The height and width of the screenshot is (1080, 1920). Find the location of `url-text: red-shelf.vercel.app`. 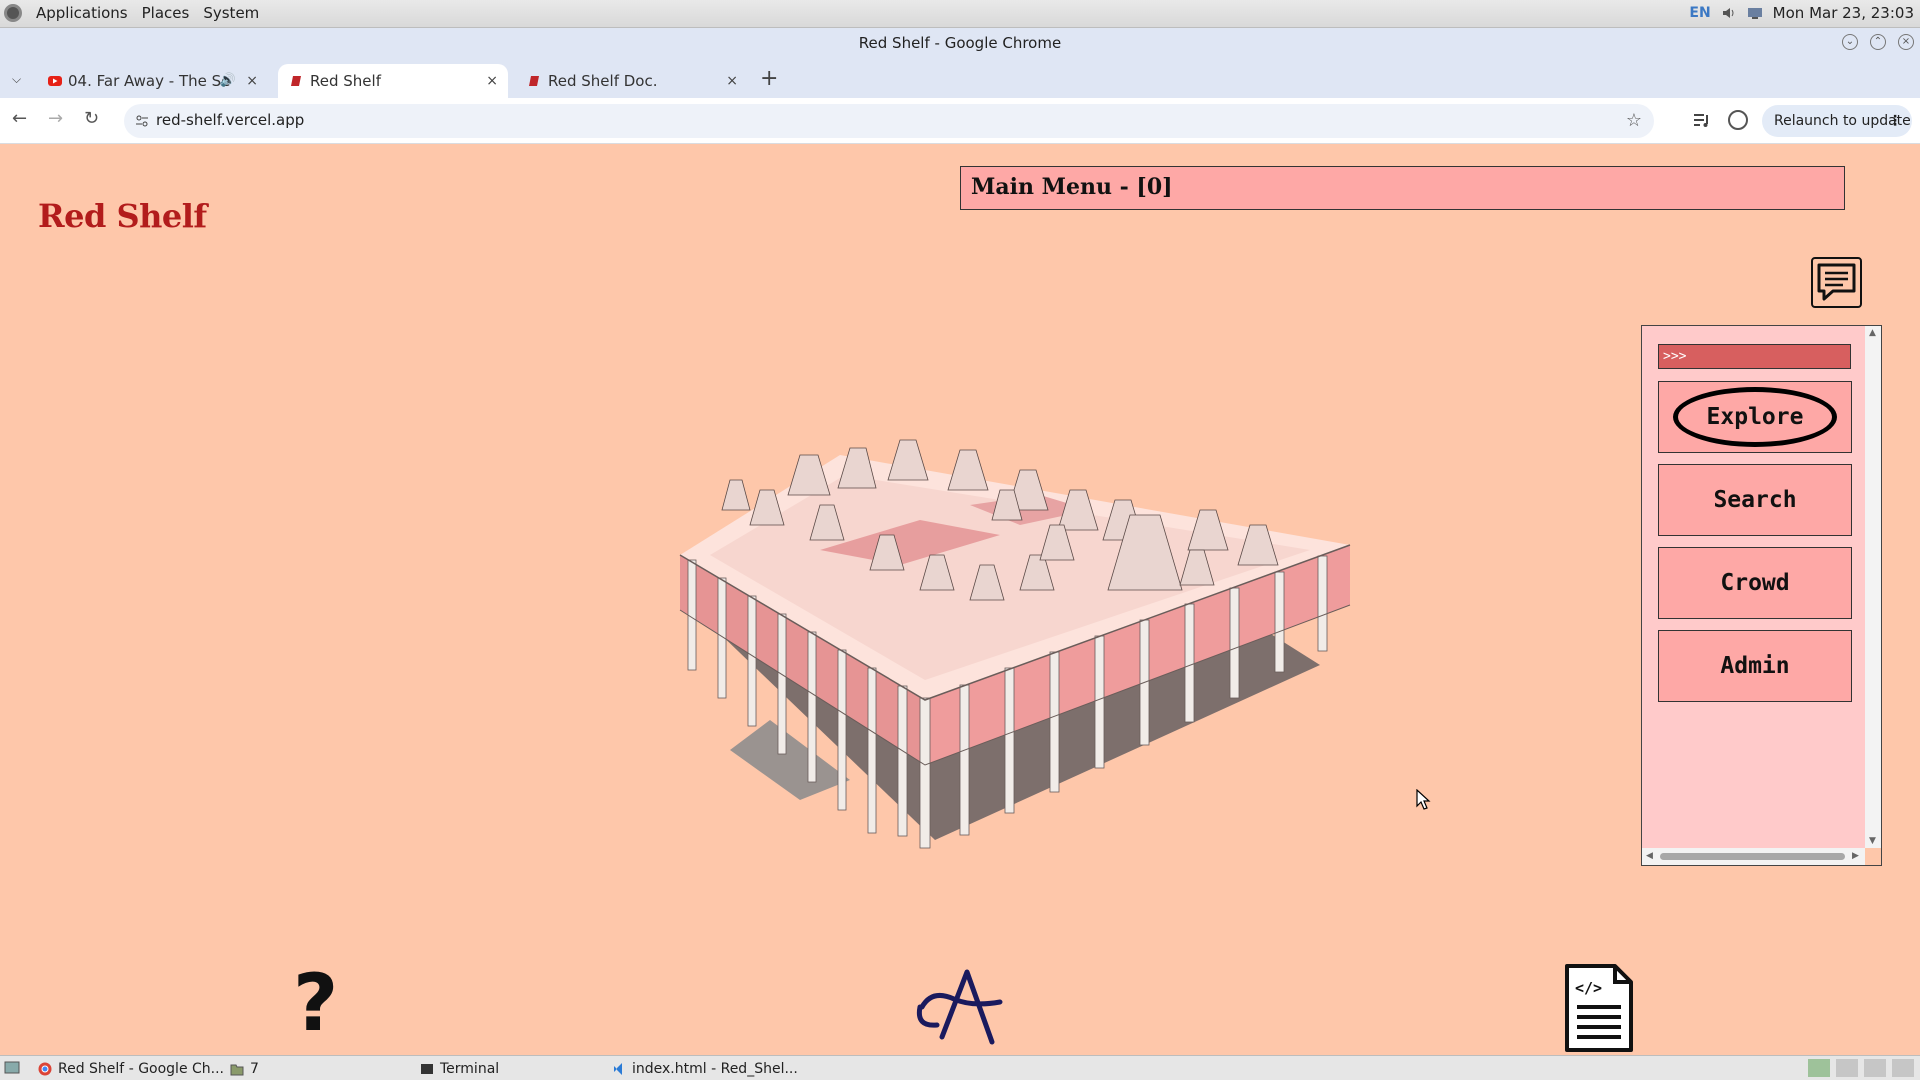

url-text: red-shelf.vercel.app is located at coordinates (230, 120).